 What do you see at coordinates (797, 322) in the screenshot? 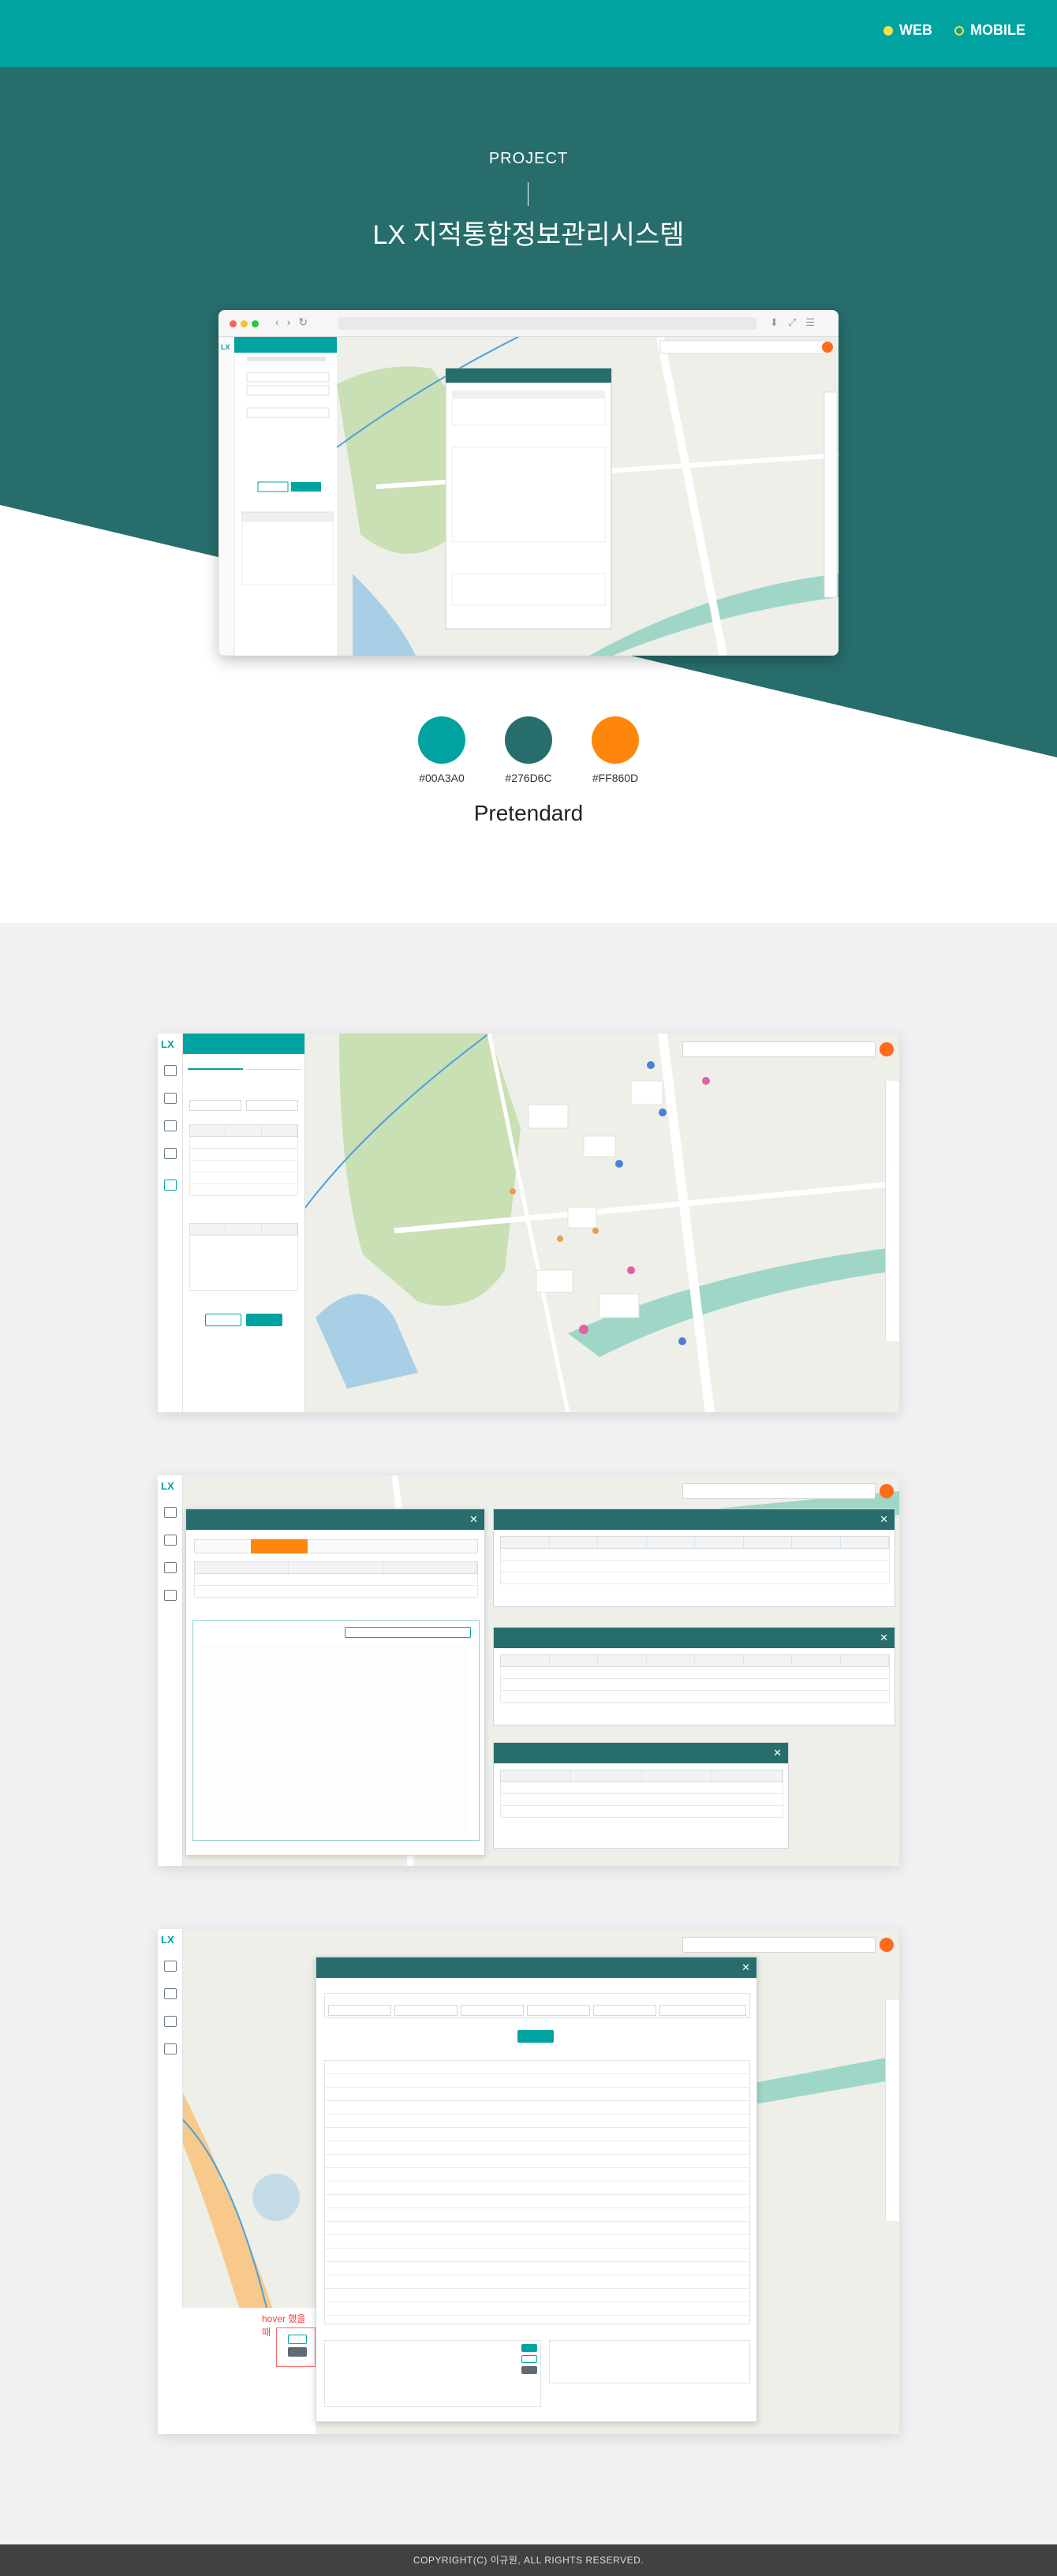
I see `browser-tool-icons: ⬇⤢☰` at bounding box center [797, 322].